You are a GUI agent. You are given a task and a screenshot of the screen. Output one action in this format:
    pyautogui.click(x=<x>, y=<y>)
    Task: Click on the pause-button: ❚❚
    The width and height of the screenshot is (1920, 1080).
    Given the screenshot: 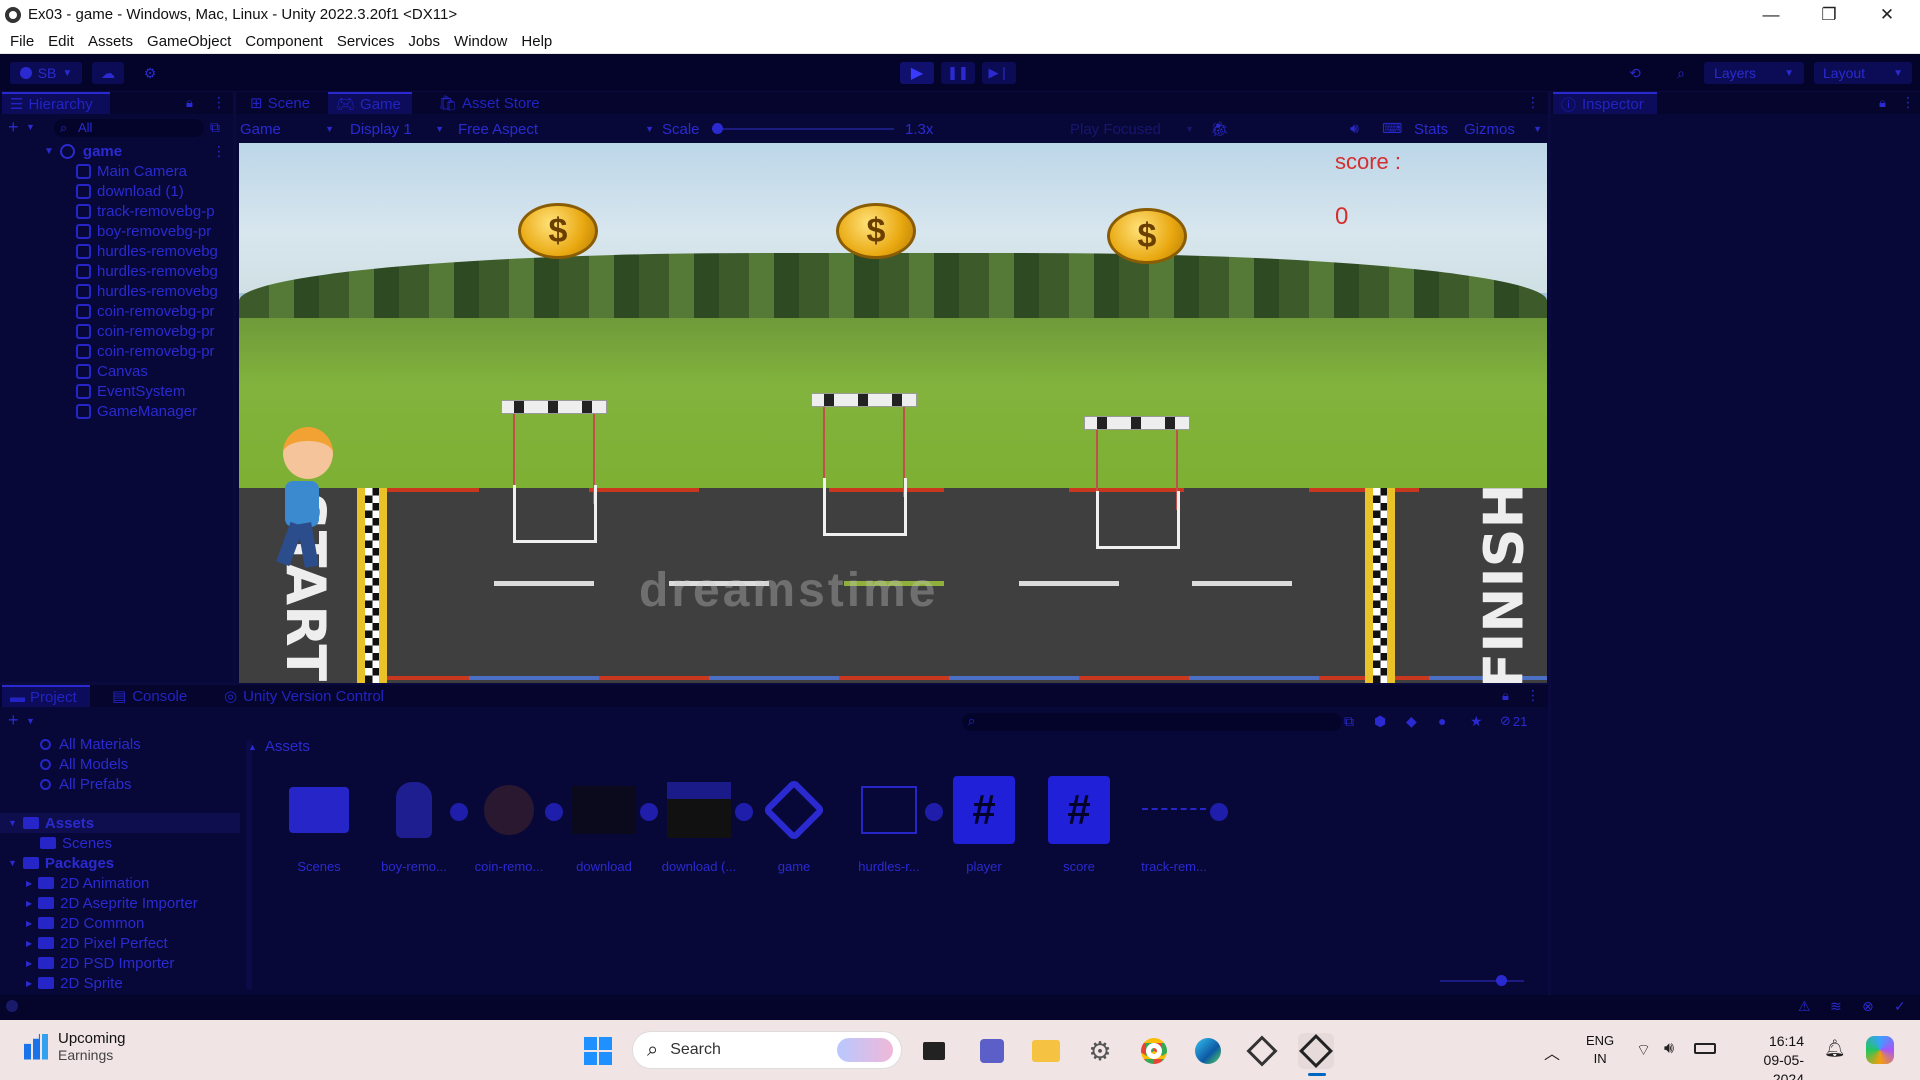 What is the action you would take?
    pyautogui.click(x=958, y=73)
    